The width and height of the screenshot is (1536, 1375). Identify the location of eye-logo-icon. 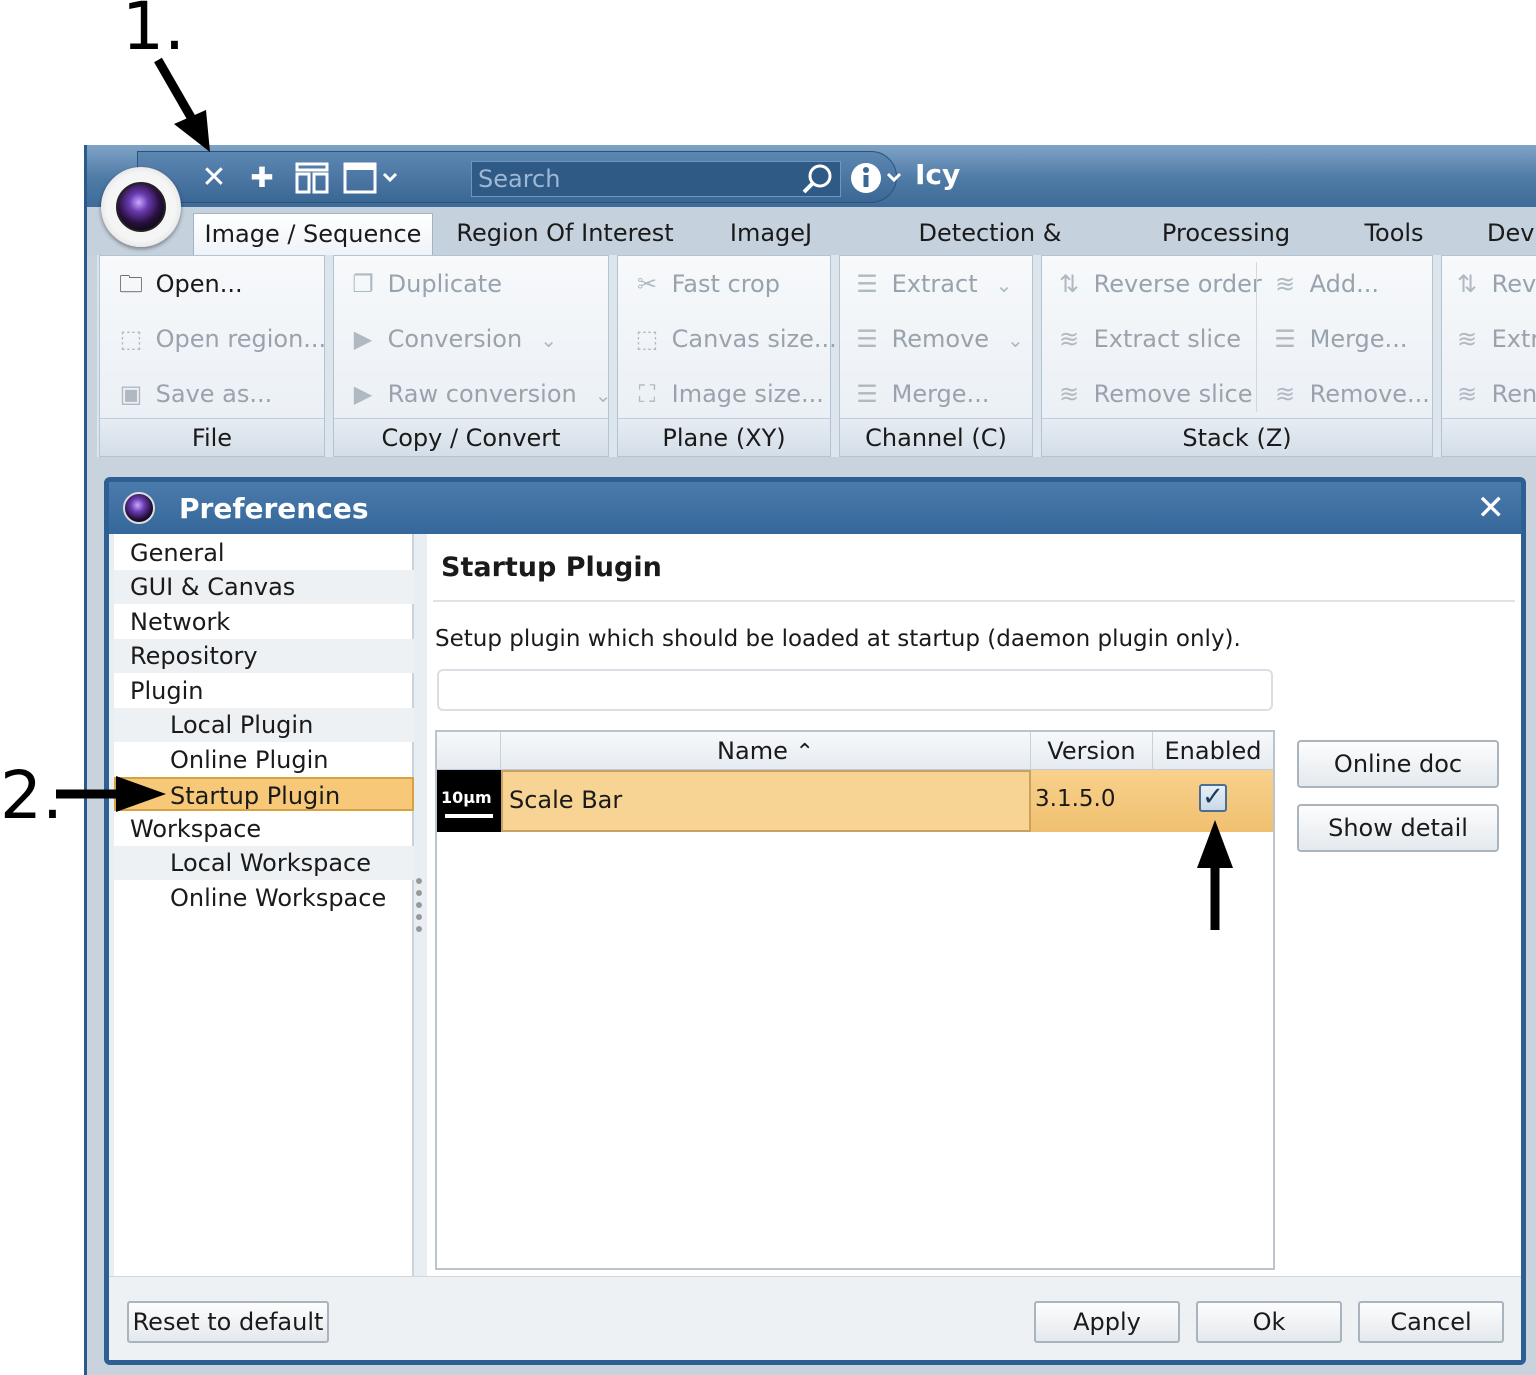
(141, 207).